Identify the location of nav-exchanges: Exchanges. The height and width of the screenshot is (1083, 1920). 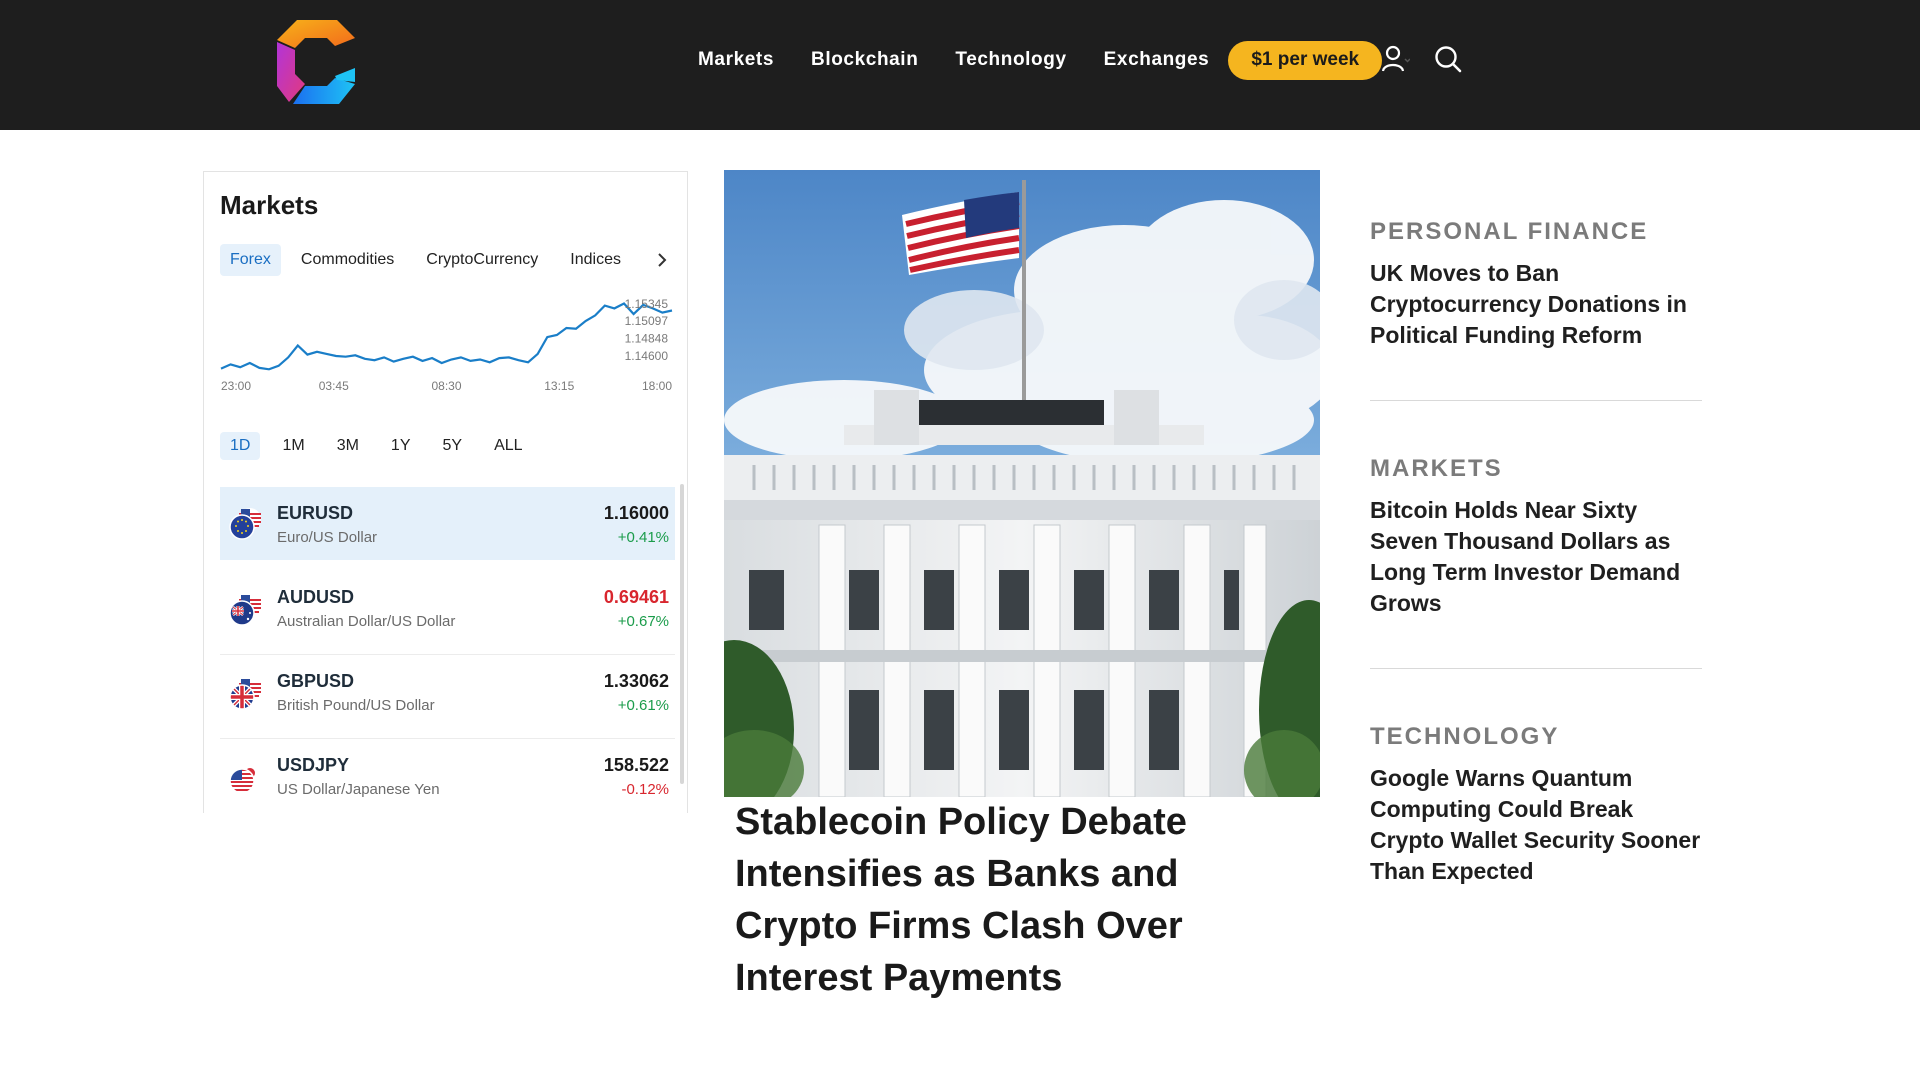
(1157, 60).